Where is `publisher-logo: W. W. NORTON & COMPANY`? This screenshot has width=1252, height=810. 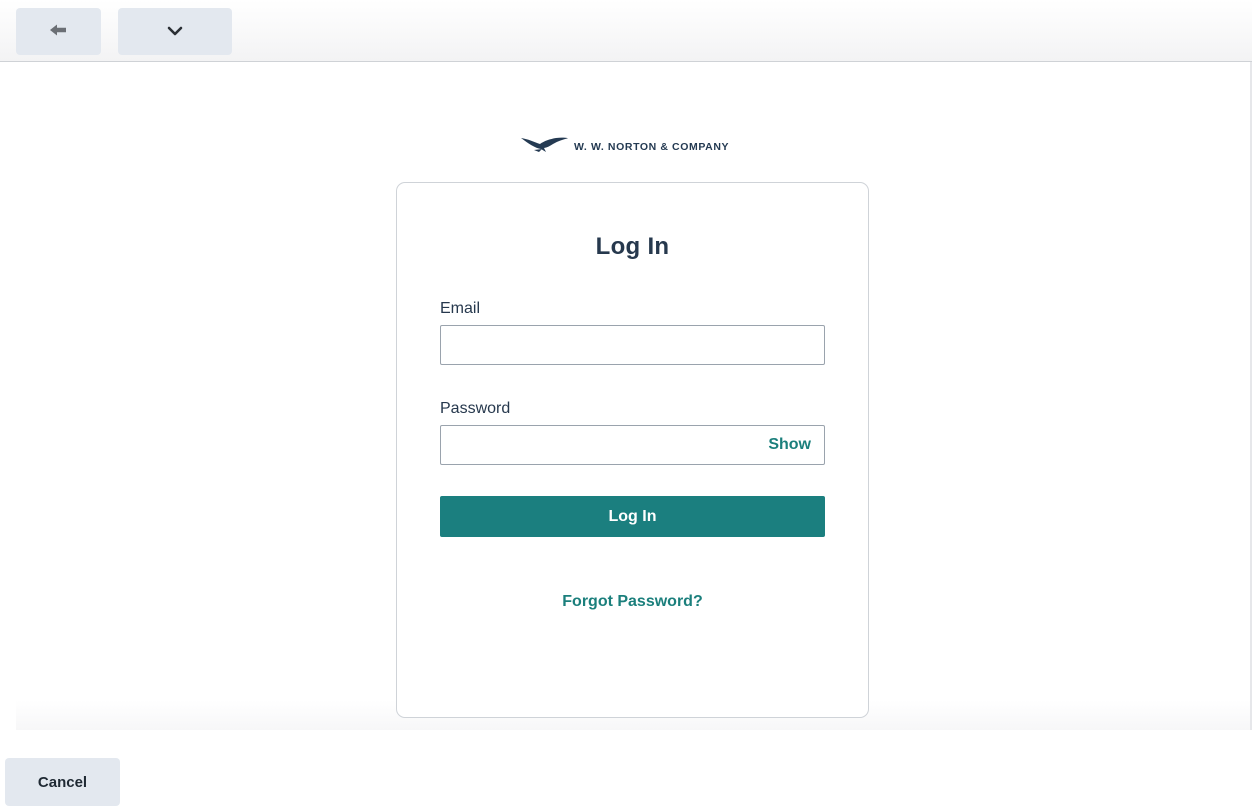 publisher-logo: W. W. NORTON & COMPANY is located at coordinates (624, 147).